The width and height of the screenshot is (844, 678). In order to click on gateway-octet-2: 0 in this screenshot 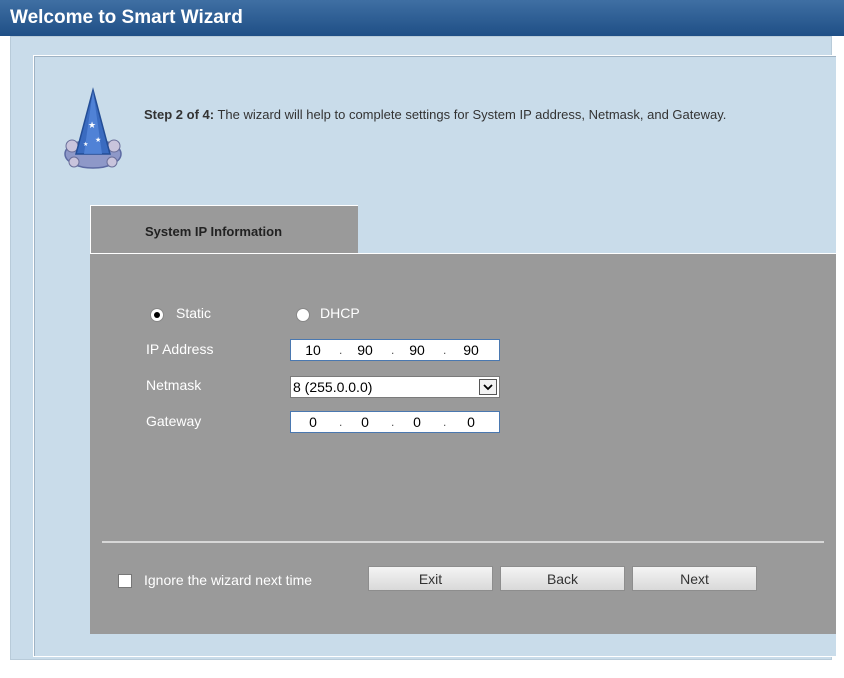, I will do `click(365, 422)`.